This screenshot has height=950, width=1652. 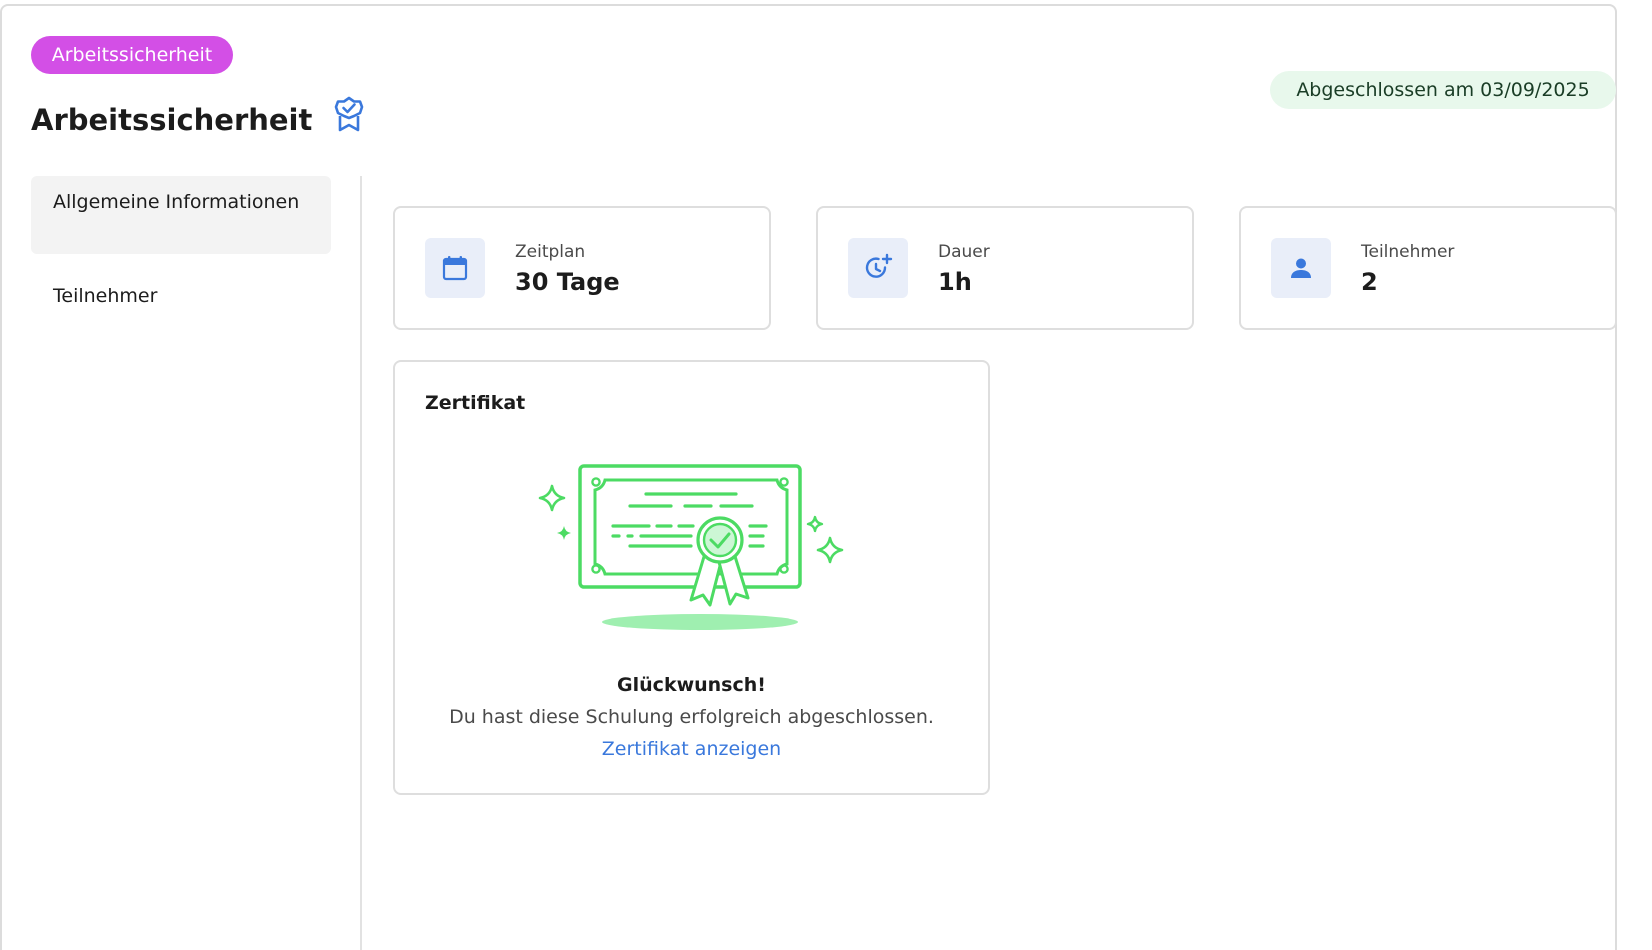 I want to click on award-badge-icon, so click(x=349, y=114).